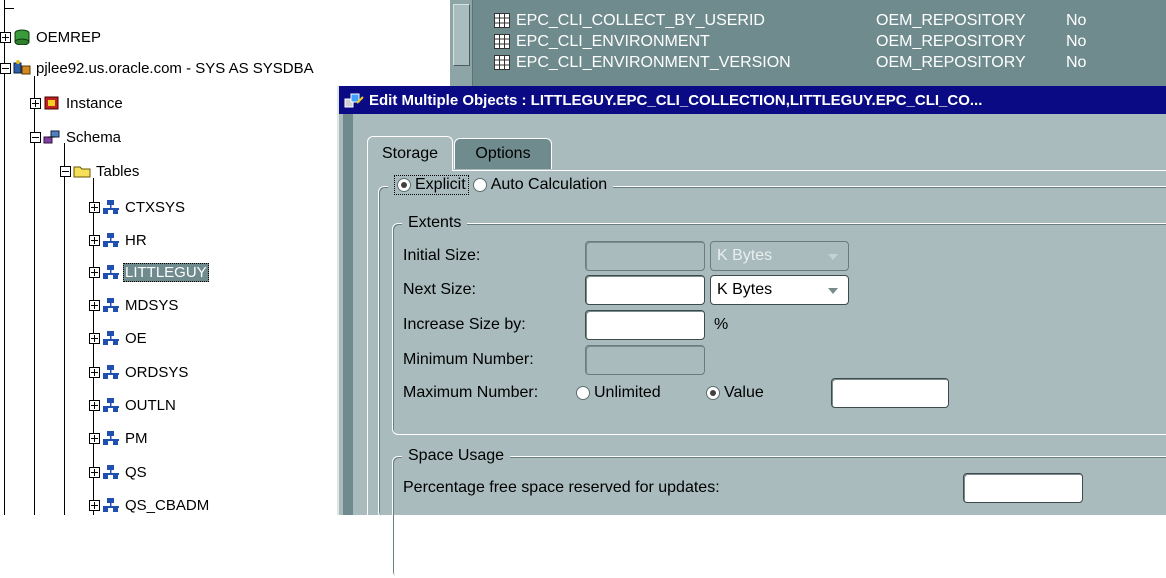  I want to click on tree-node-tables: Tables, so click(100, 171).